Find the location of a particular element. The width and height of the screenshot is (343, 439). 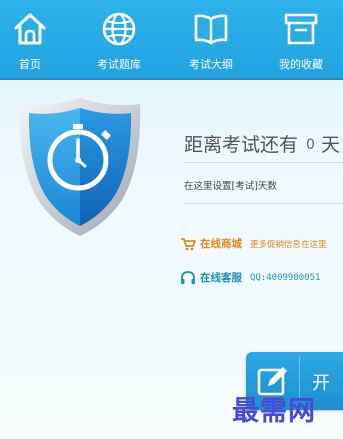

globe-icon is located at coordinates (119, 29).